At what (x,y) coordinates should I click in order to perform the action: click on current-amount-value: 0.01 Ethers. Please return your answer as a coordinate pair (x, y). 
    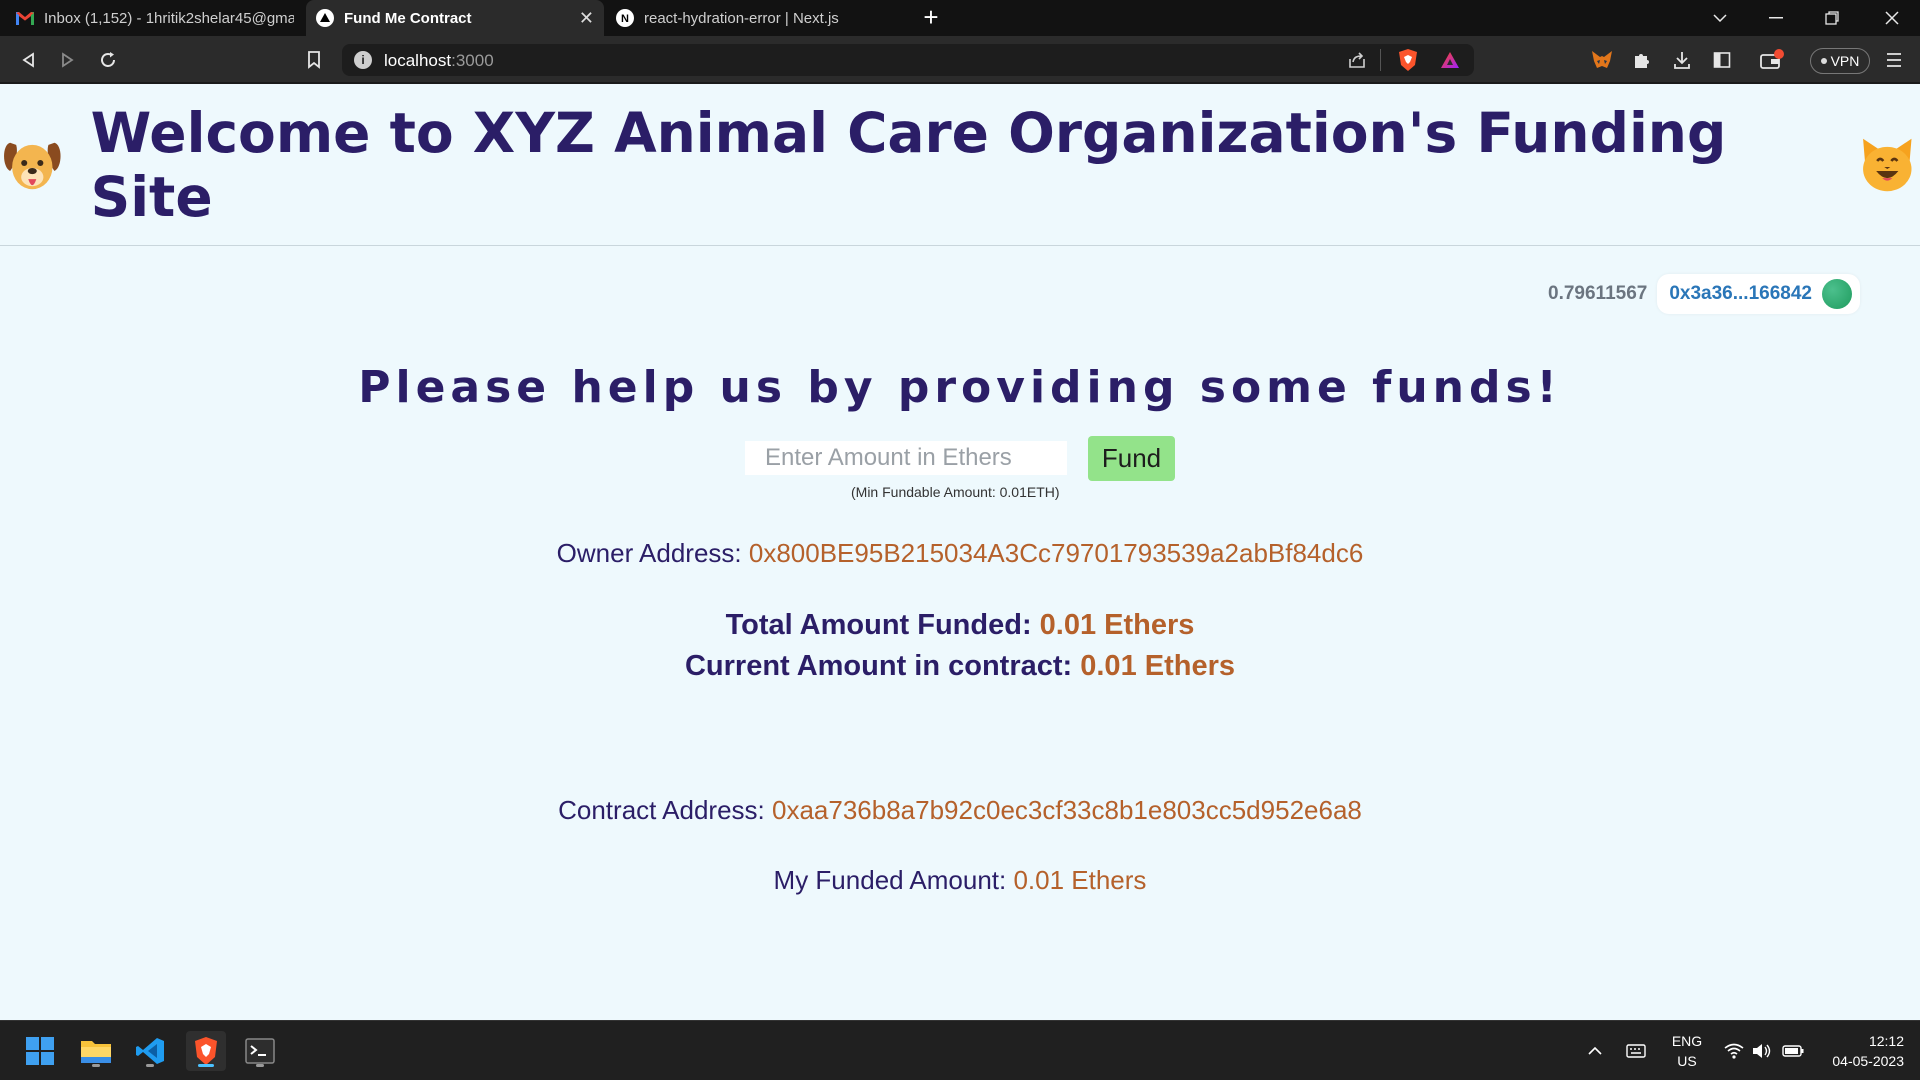
    Looking at the image, I should click on (1158, 666).